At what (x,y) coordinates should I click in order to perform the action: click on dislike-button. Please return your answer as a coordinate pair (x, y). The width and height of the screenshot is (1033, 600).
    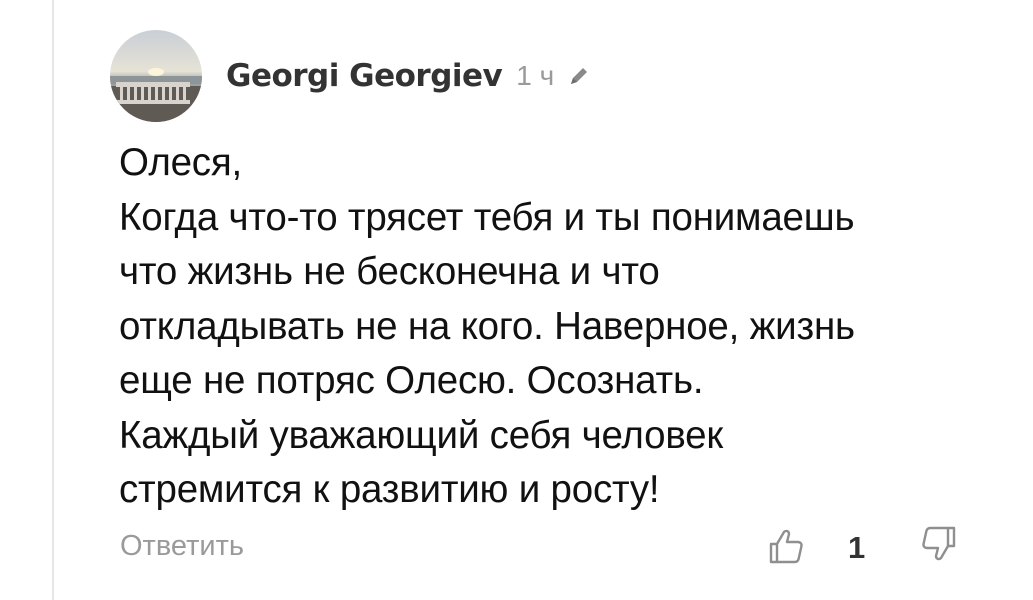
    Looking at the image, I should click on (940, 544).